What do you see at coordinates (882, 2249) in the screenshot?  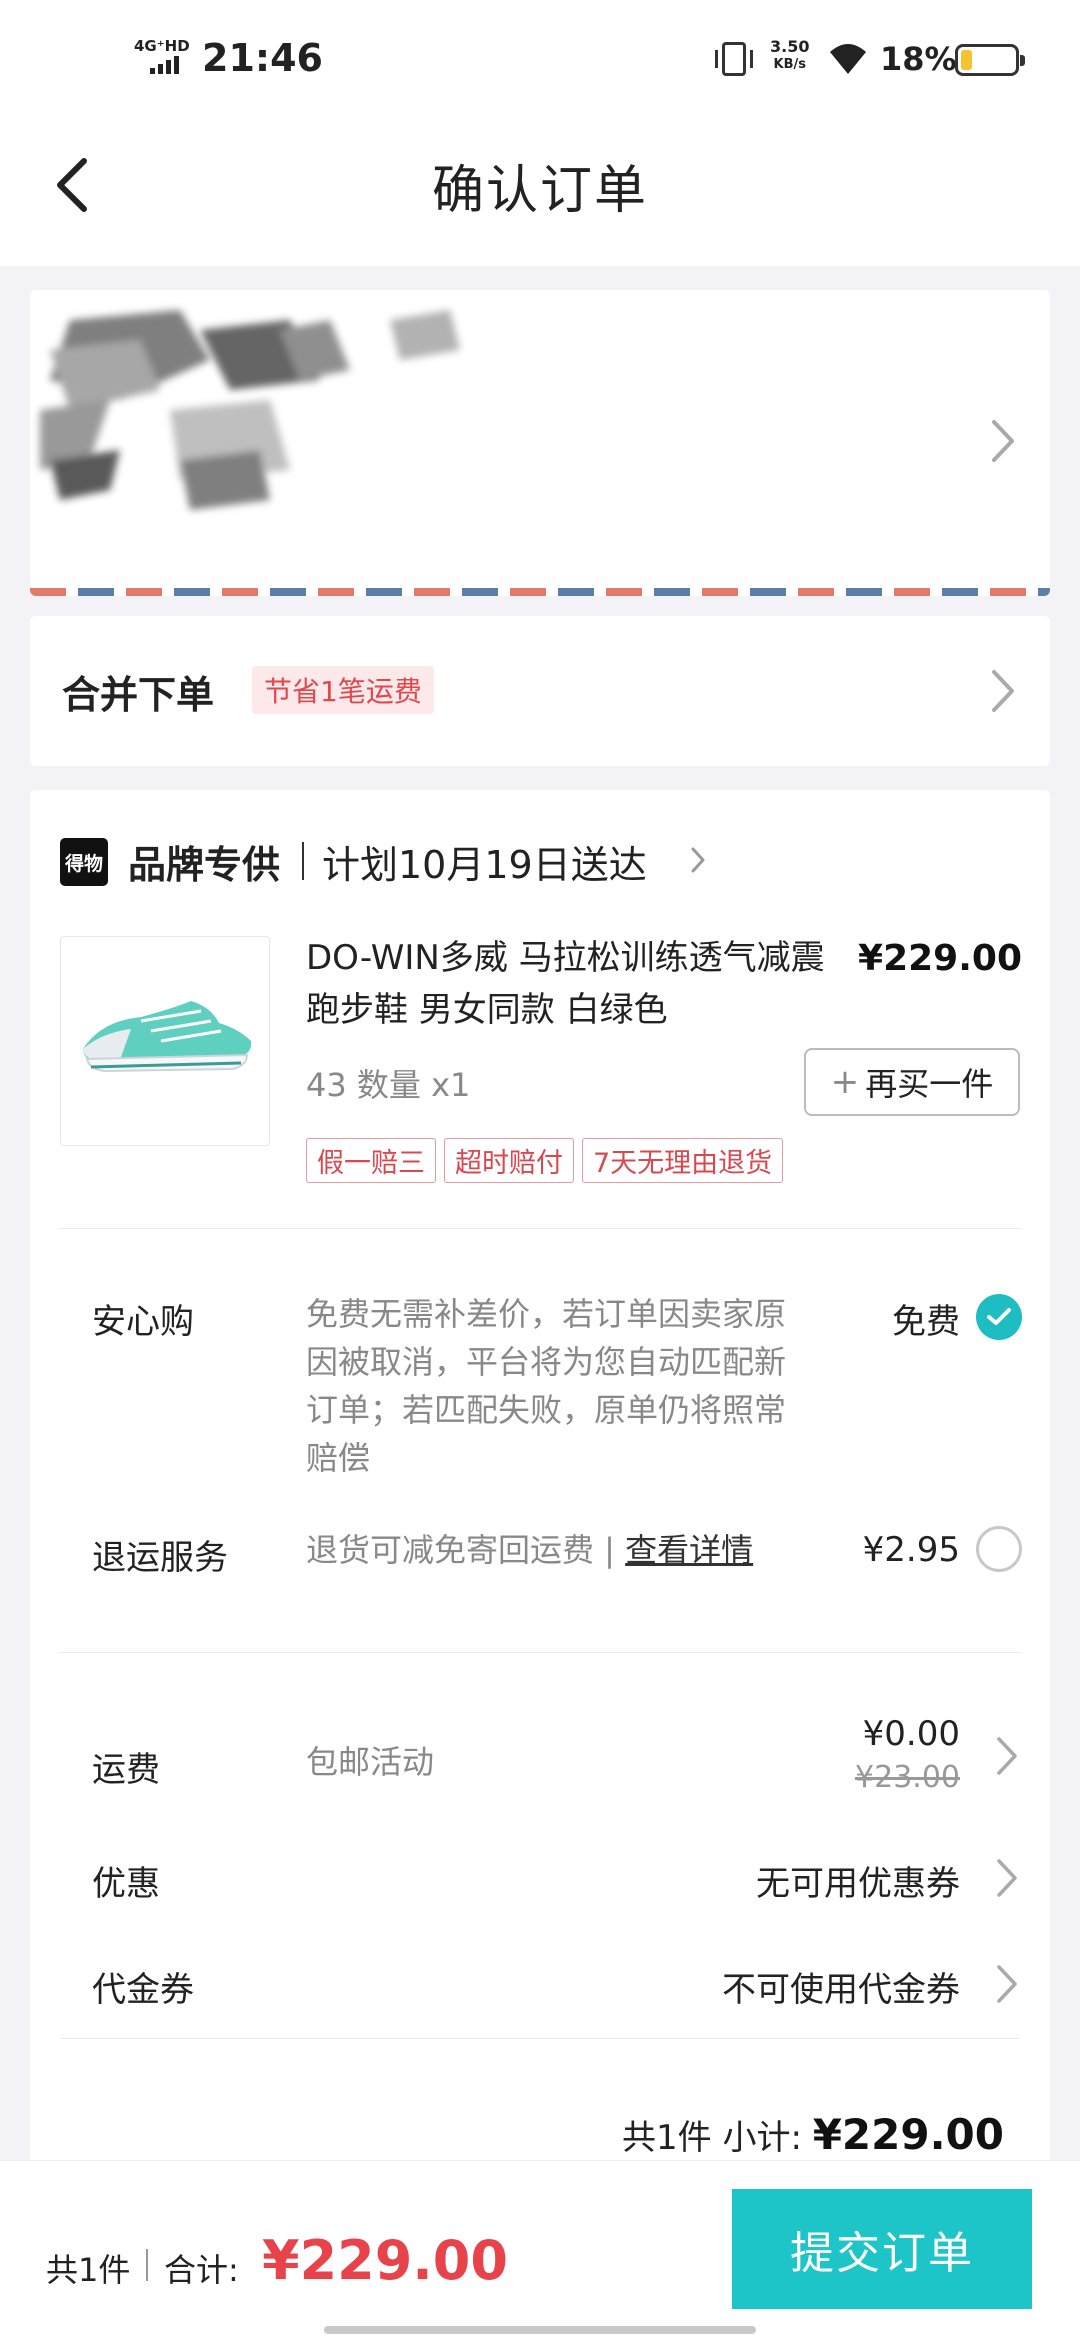 I see `submit-order-button: 提交订单` at bounding box center [882, 2249].